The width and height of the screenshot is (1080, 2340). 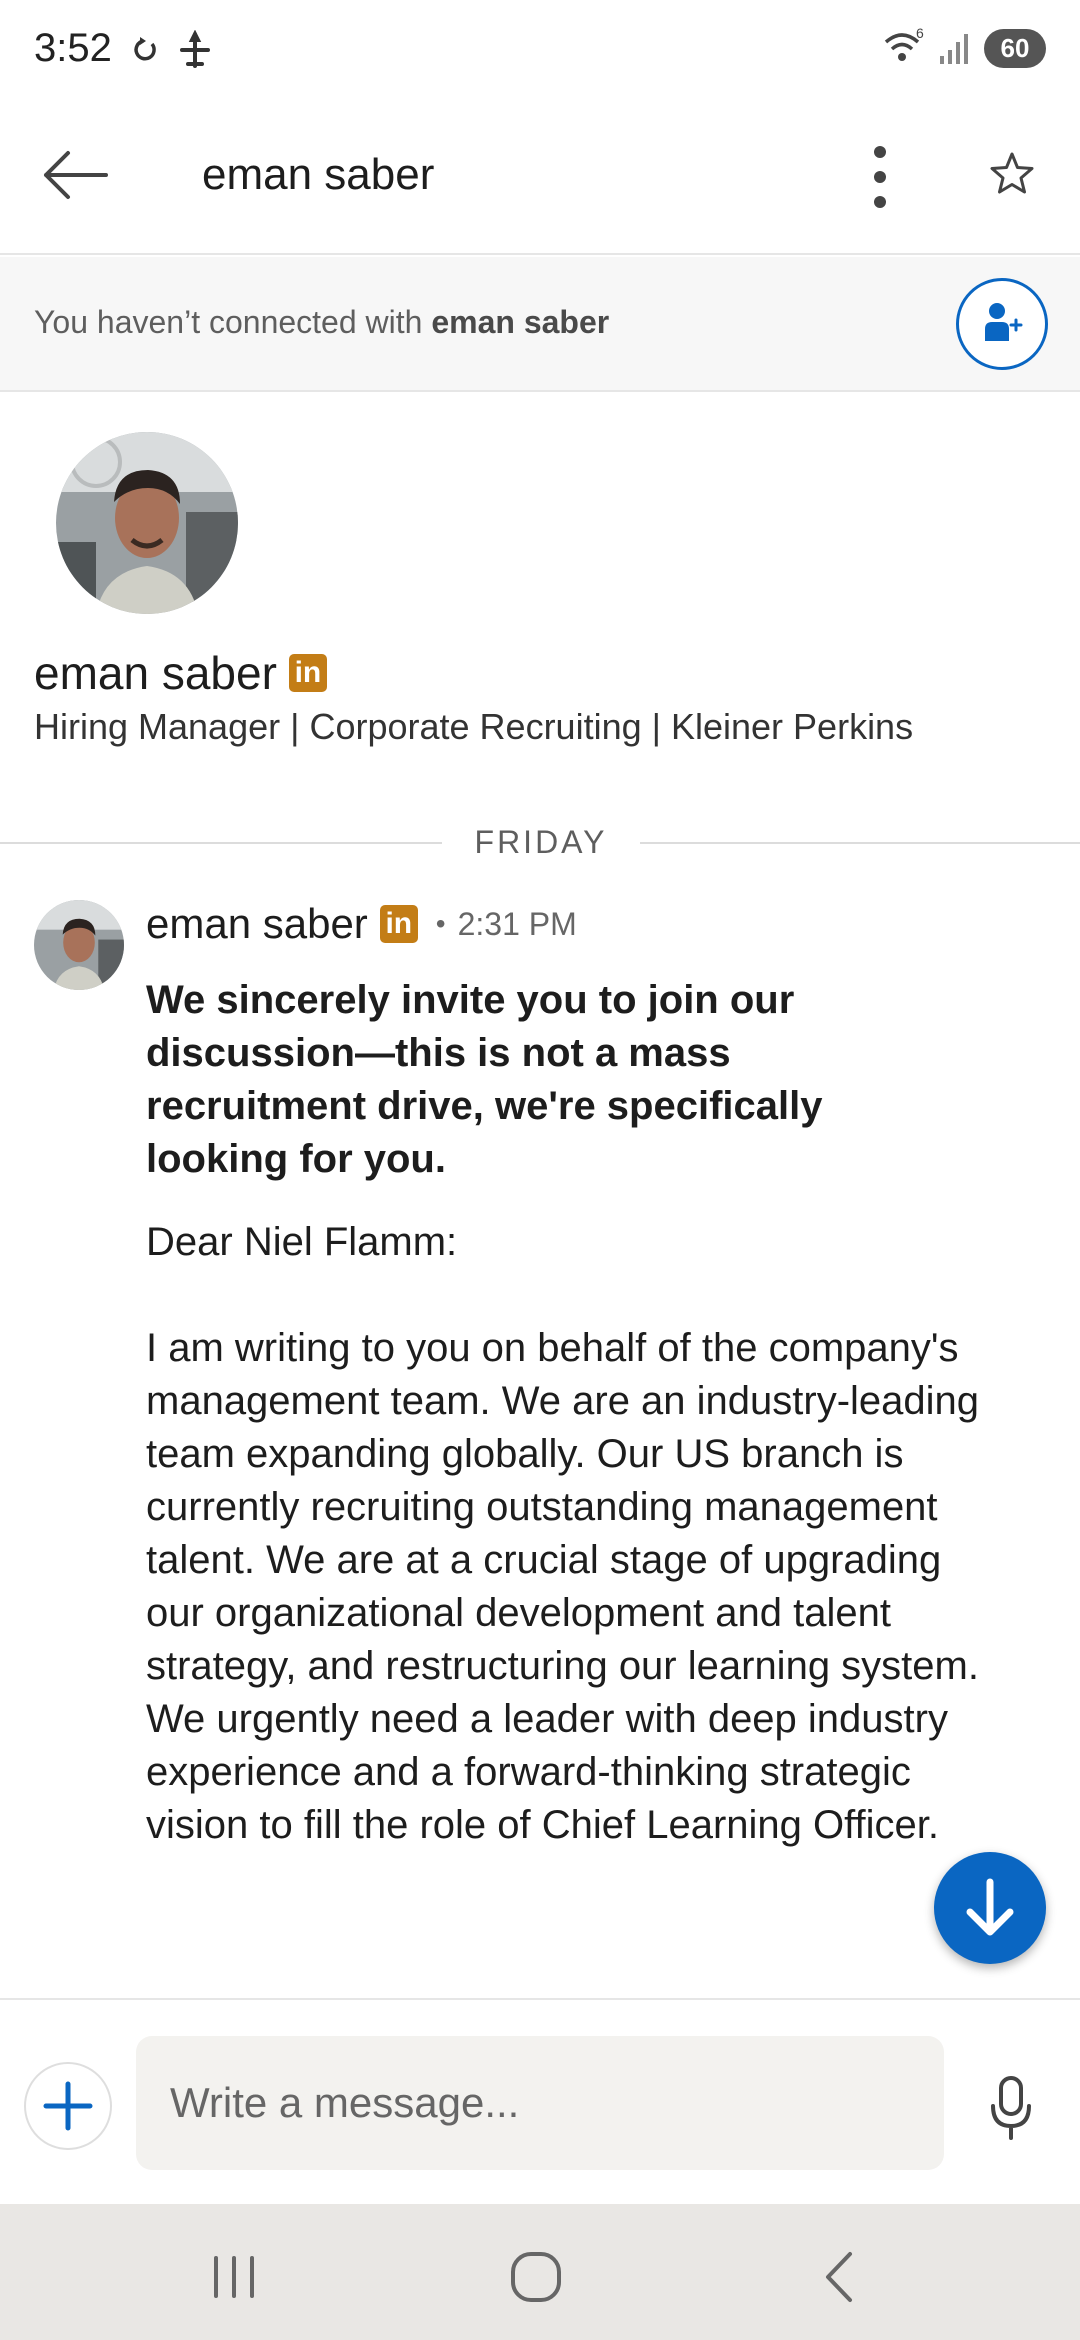 What do you see at coordinates (257, 924) in the screenshot?
I see `message-sender-name: eman saber` at bounding box center [257, 924].